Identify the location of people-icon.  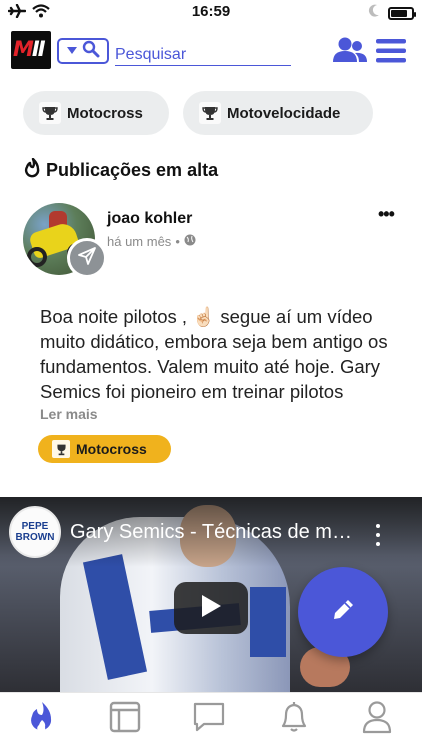
(350, 53).